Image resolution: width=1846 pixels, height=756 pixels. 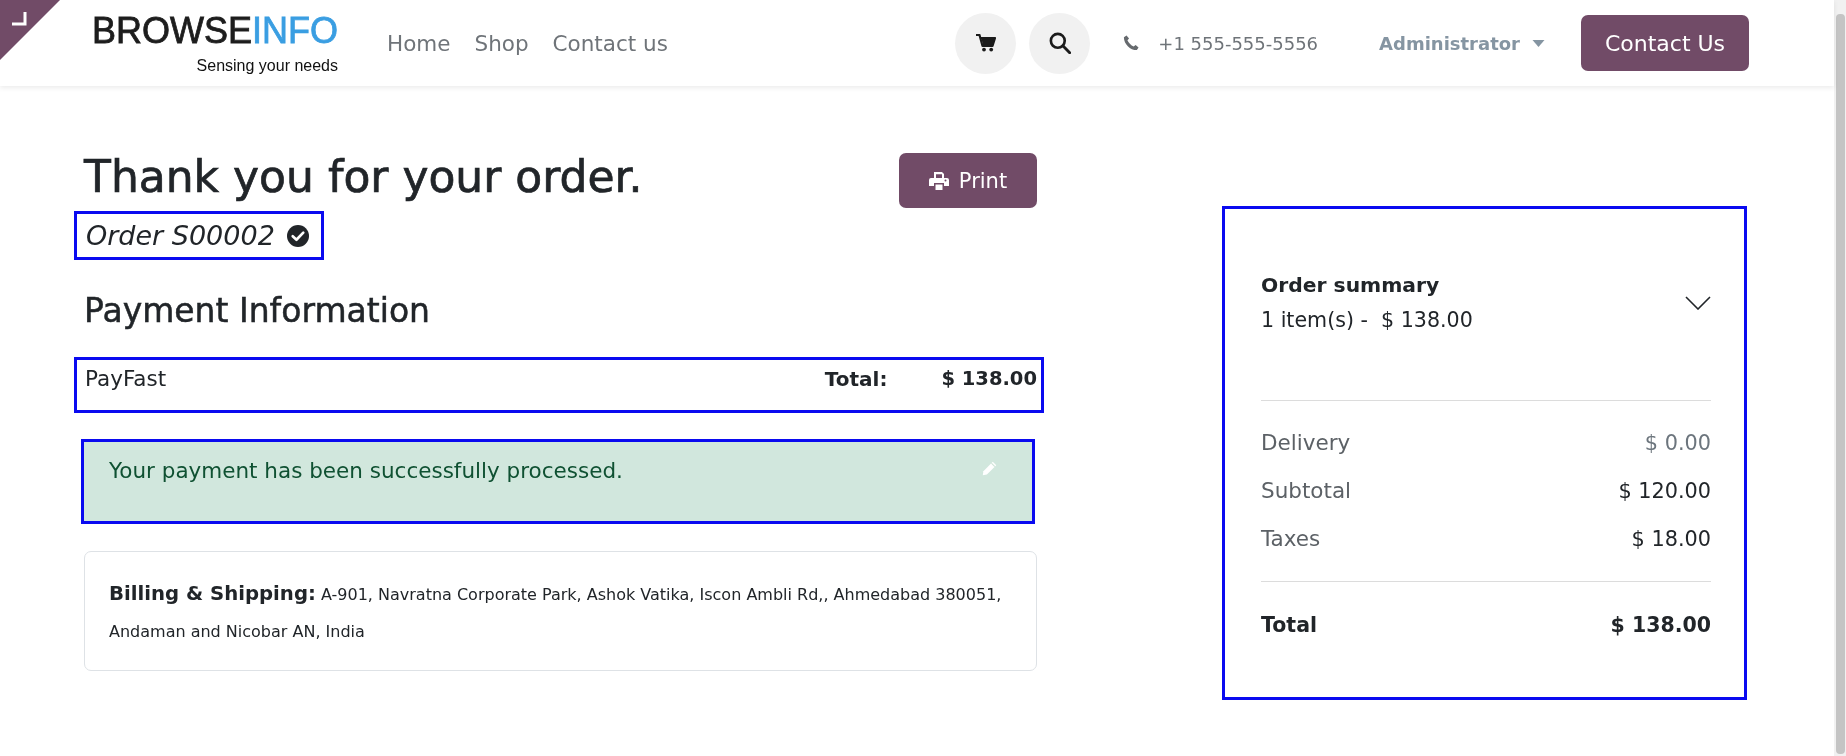 What do you see at coordinates (989, 379) in the screenshot?
I see `total-amount: $ 138.00` at bounding box center [989, 379].